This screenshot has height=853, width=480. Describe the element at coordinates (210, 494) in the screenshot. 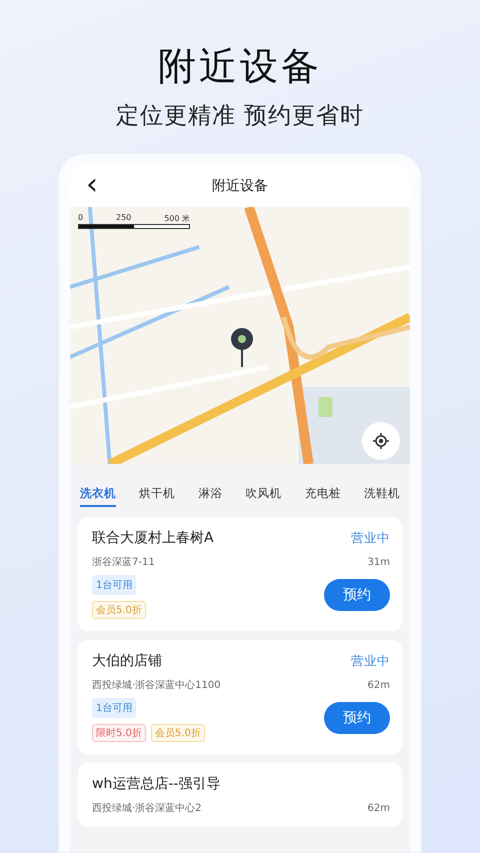

I see `category-tab: 淋浴` at that location.